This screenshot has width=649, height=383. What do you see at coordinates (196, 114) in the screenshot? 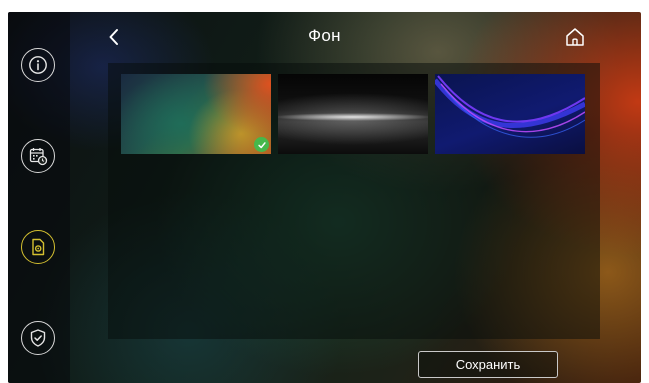
I see `wallpaper-thumbnail-abstract-gradient` at bounding box center [196, 114].